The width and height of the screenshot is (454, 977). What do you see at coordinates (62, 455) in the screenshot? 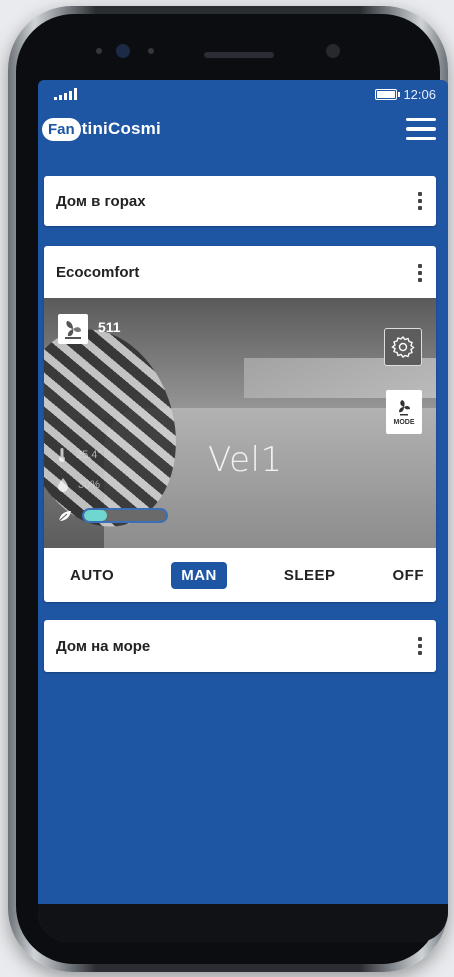
I see `thermometer-icon` at bounding box center [62, 455].